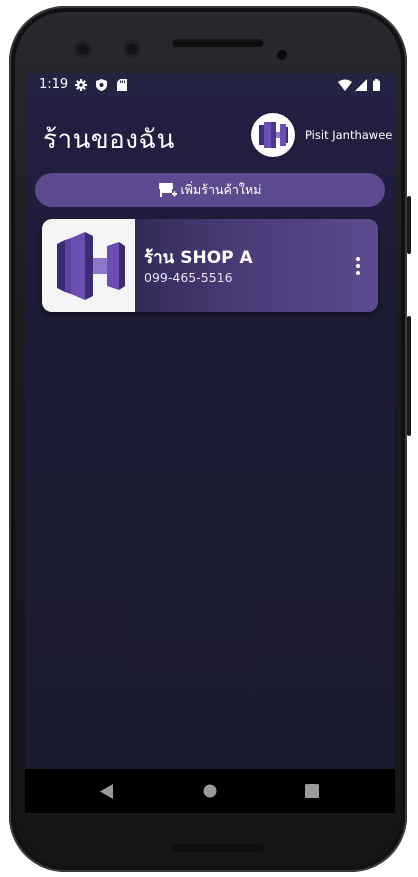 The width and height of the screenshot is (418, 877). Describe the element at coordinates (409, 376) in the screenshot. I see `volume-button` at that location.